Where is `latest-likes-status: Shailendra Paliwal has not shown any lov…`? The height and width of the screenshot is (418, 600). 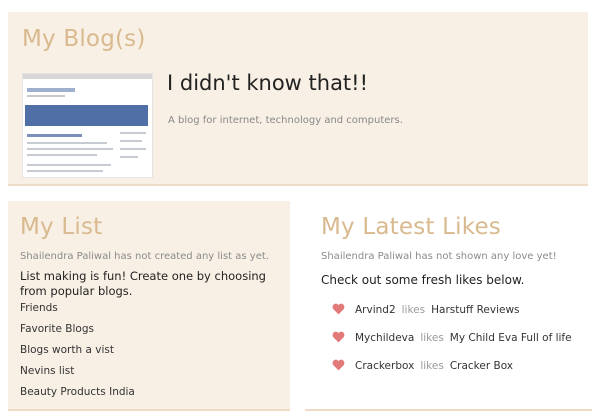 latest-likes-status: Shailendra Paliwal has not shown any lov… is located at coordinates (439, 256).